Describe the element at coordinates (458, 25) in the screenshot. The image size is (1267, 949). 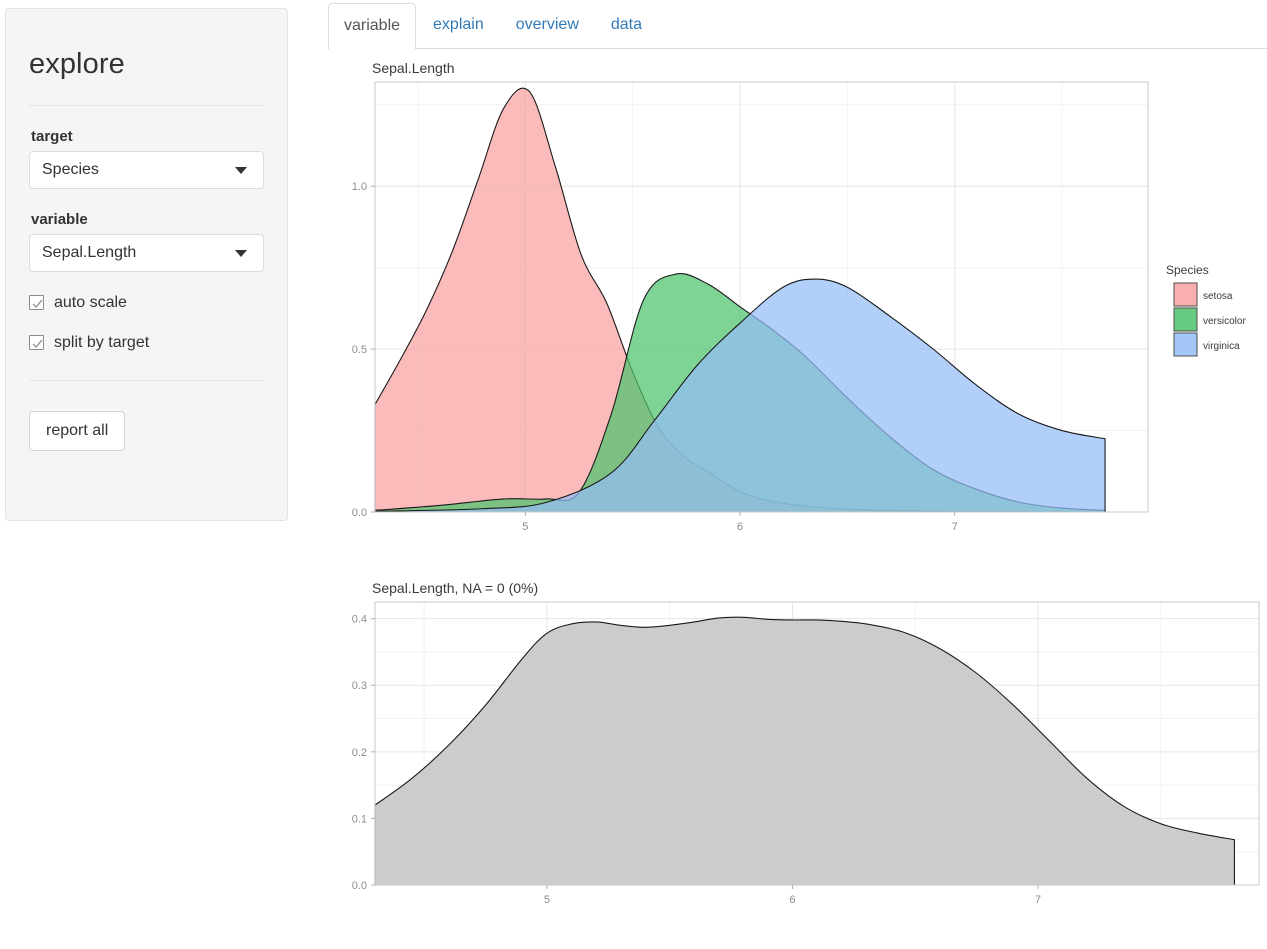
I see `tab-explain: explain` at that location.